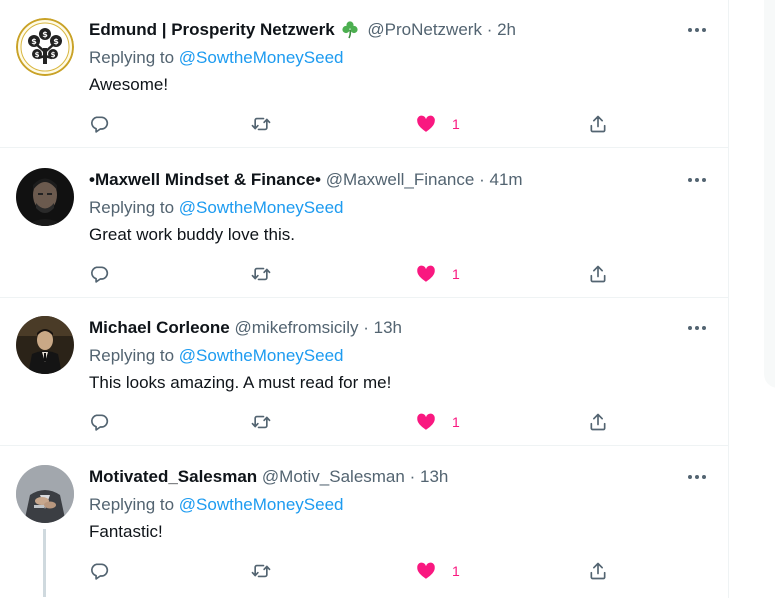  I want to click on avatar: $ $ $ $ $, so click(45, 47).